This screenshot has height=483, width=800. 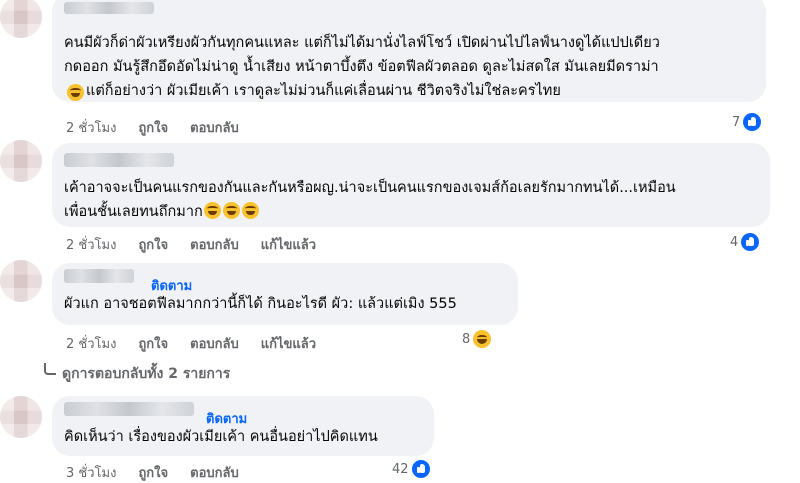 I want to click on reaction-count: 8, so click(x=466, y=339).